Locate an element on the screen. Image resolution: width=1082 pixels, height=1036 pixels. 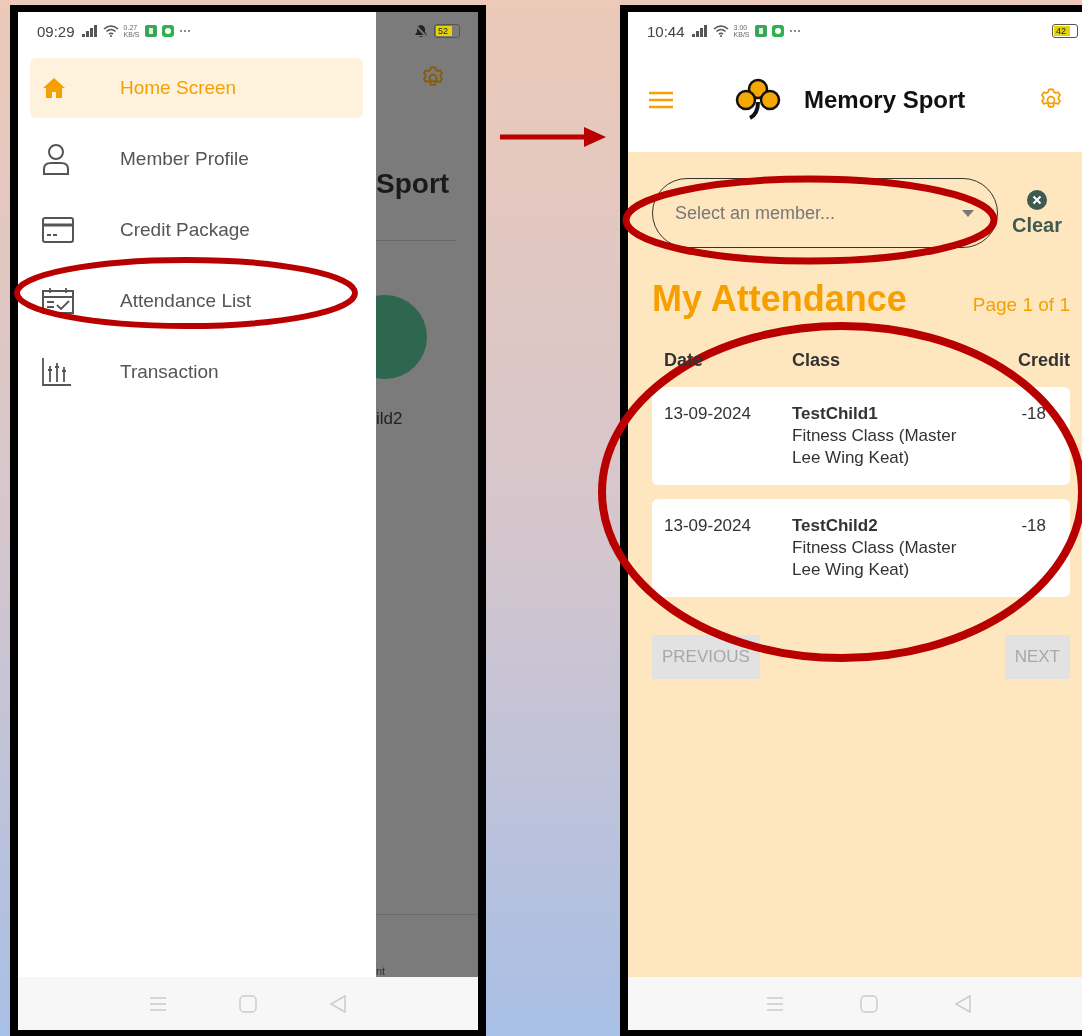
person-icon is located at coordinates (56, 159).